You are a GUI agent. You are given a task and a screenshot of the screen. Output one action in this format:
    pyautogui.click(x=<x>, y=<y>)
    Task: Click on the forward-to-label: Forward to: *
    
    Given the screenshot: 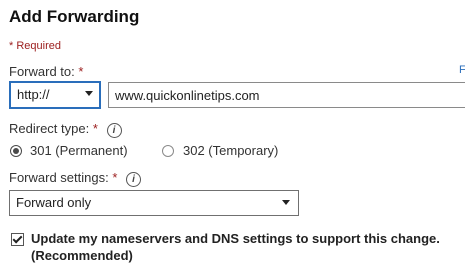 What is the action you would take?
    pyautogui.click(x=46, y=71)
    